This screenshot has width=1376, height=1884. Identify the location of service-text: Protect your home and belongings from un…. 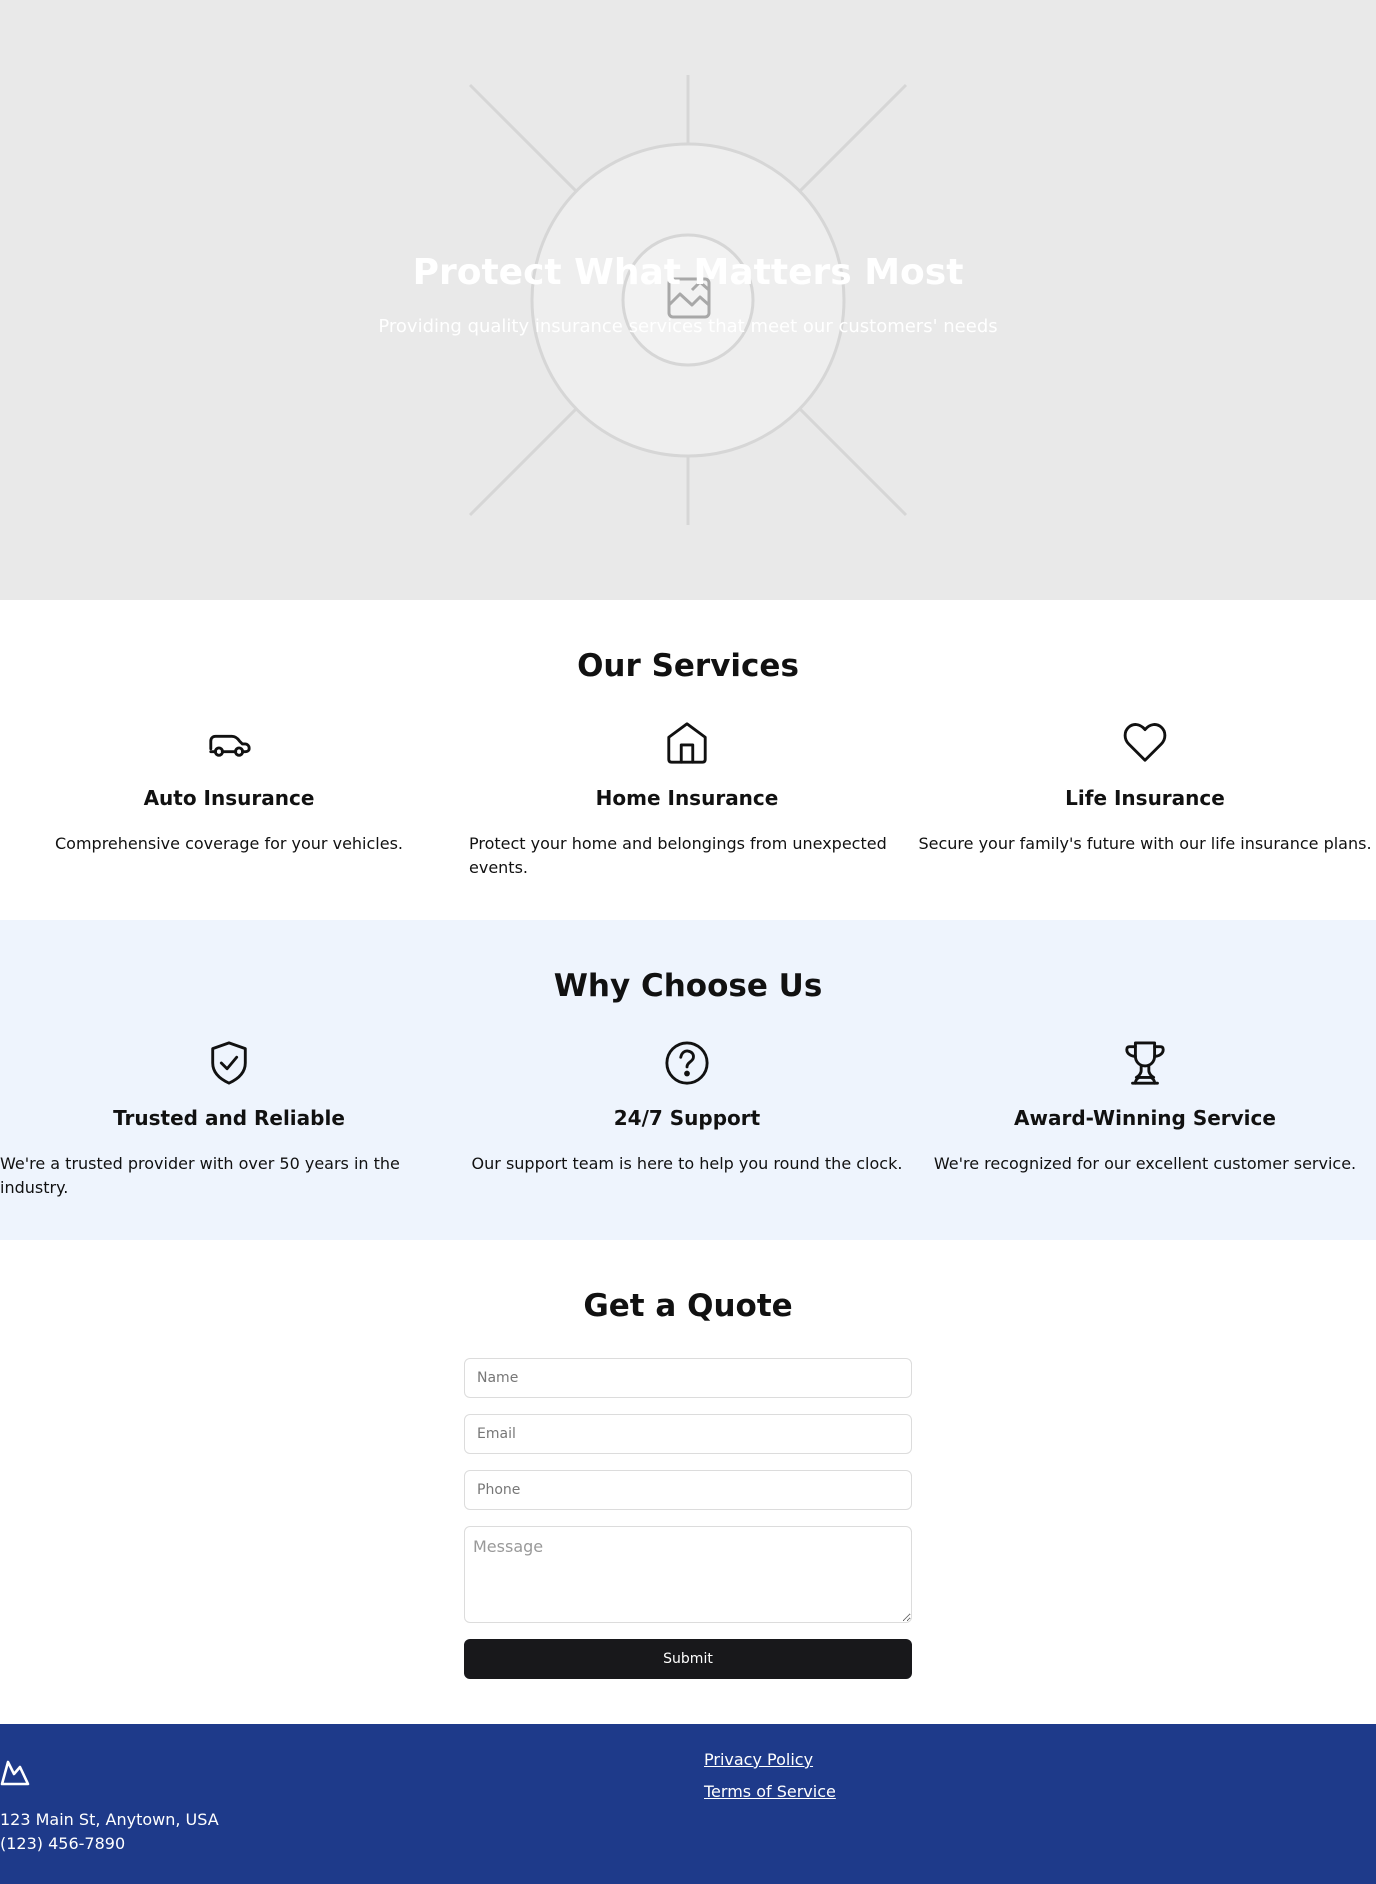
(678, 855).